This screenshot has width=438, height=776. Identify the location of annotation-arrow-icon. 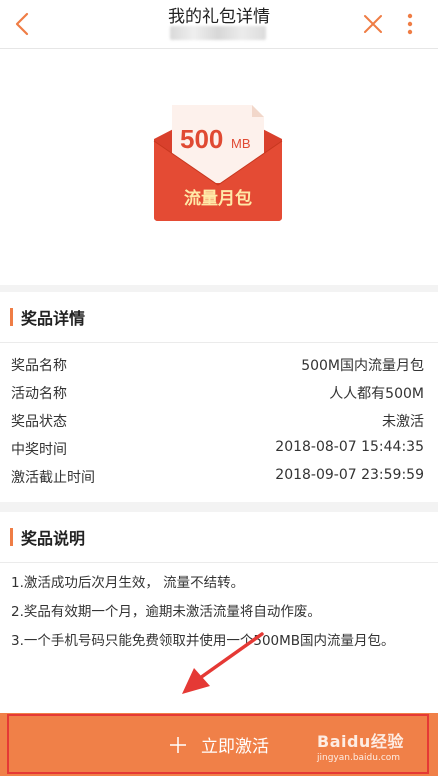
(223, 663).